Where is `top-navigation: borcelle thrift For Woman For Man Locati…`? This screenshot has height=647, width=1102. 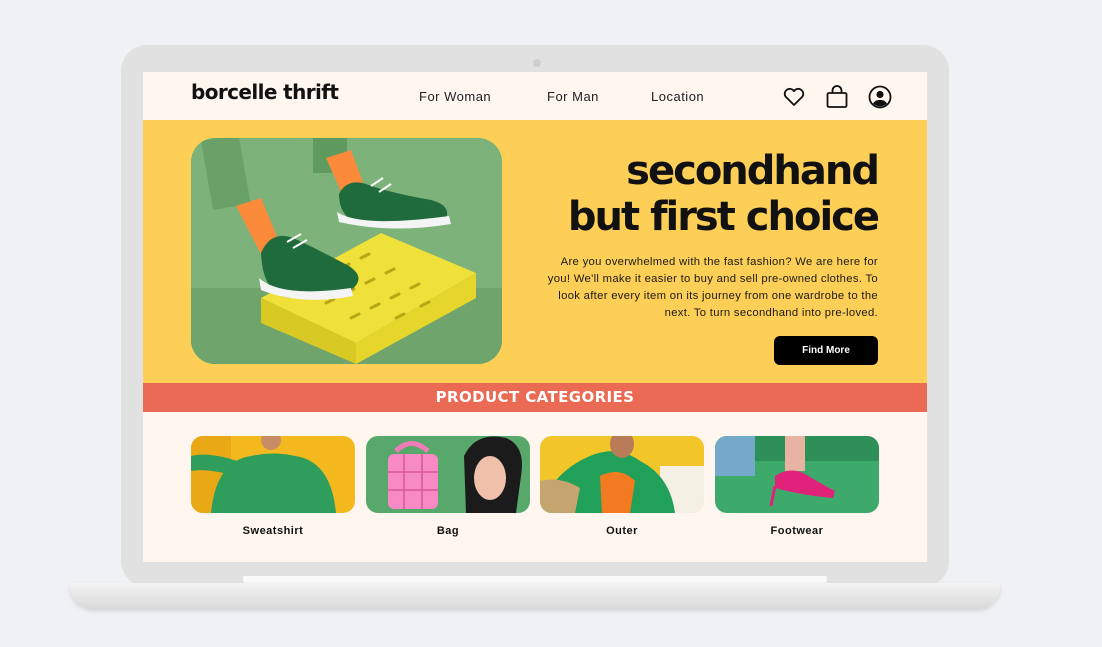 top-navigation: borcelle thrift For Woman For Man Locati… is located at coordinates (535, 96).